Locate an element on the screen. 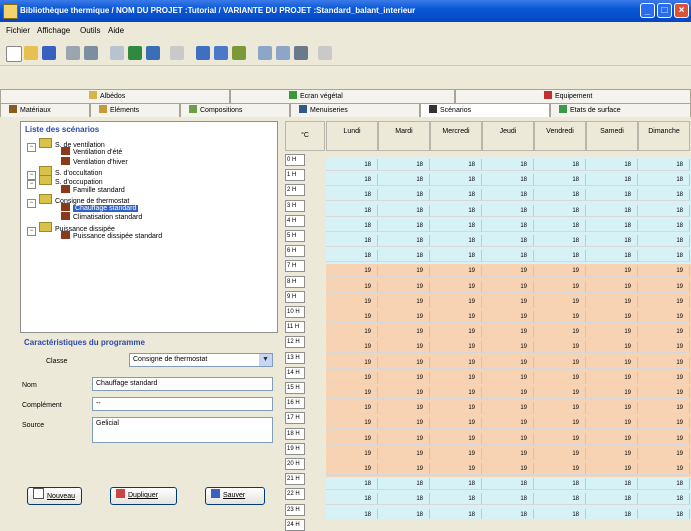  tree-leaf: Ventilation d'été is located at coordinates (91, 151).